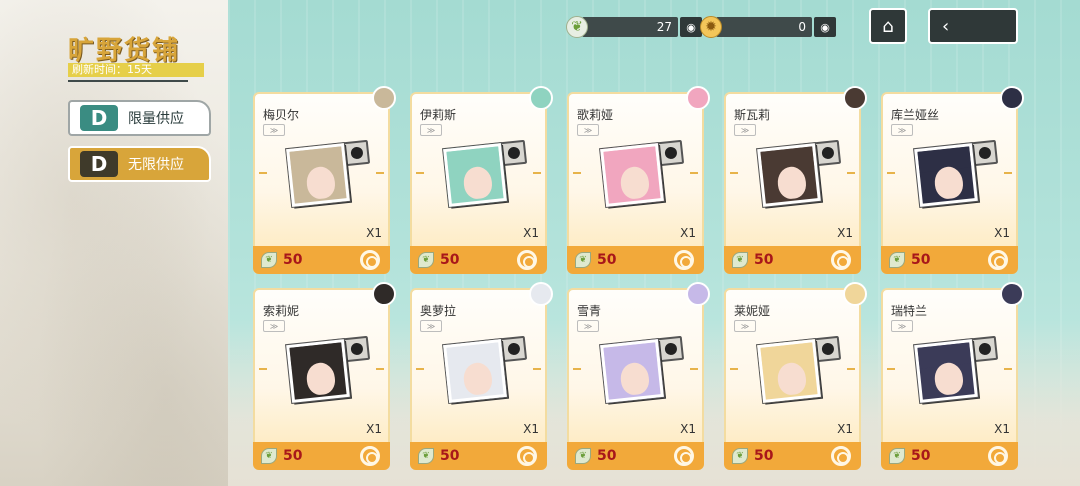 Image resolution: width=1080 pixels, height=486 pixels. I want to click on item-name: 库兰娅丝, so click(915, 115).